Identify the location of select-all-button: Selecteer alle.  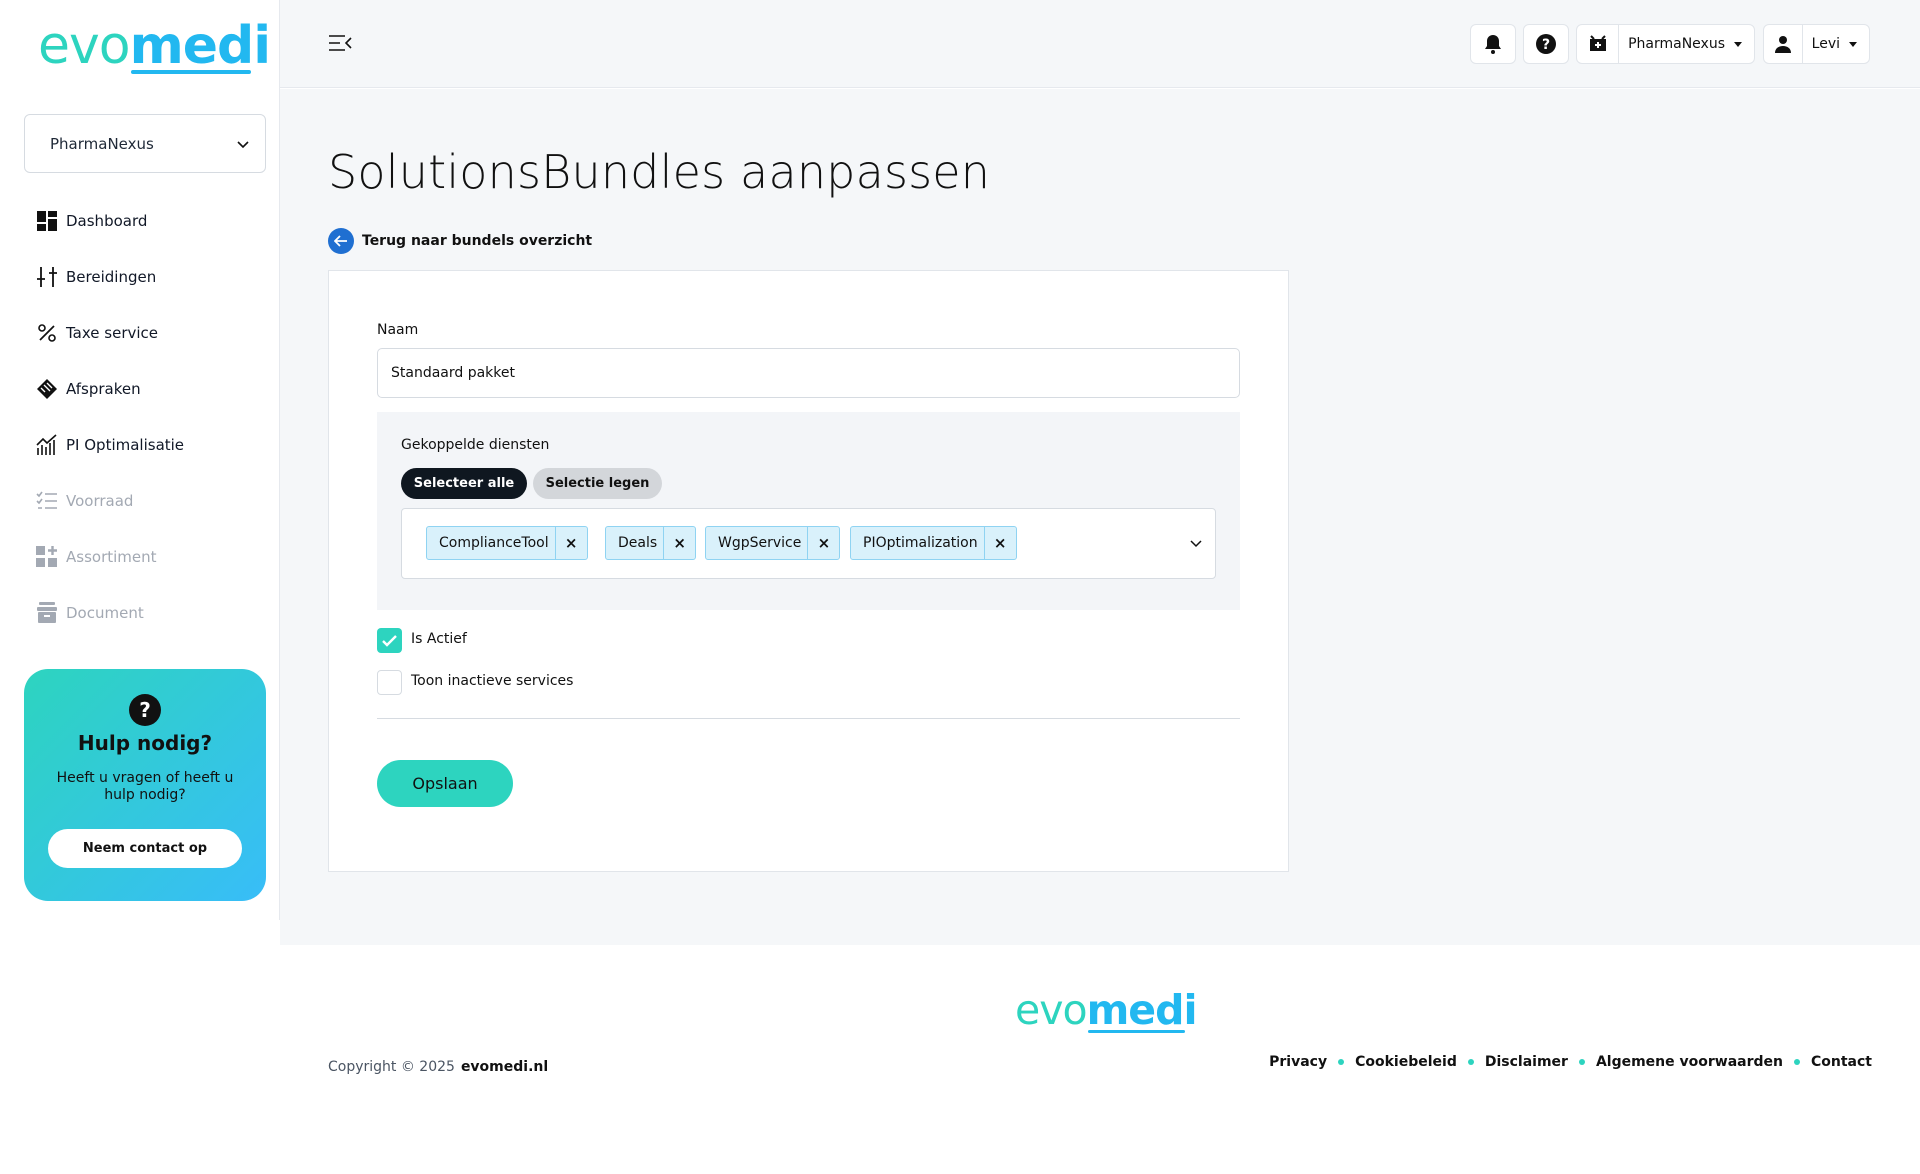
(464, 483).